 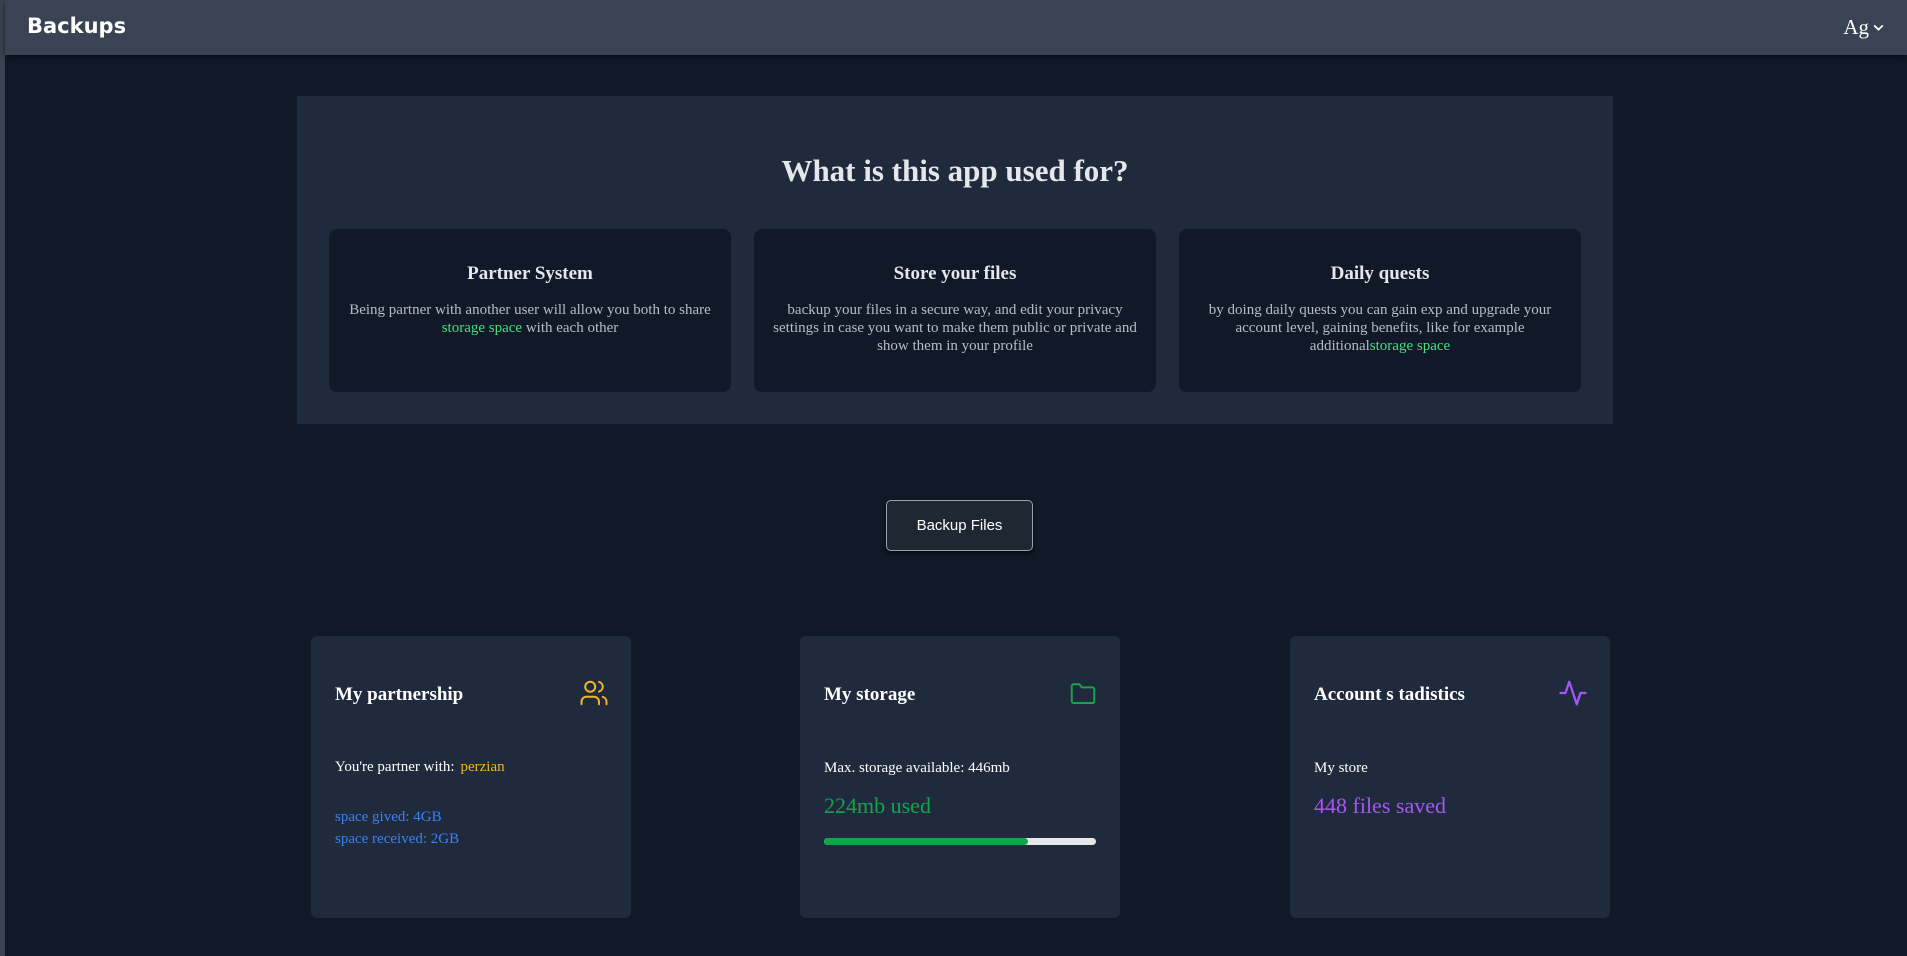 I want to click on card-title: My partnership, so click(x=399, y=694).